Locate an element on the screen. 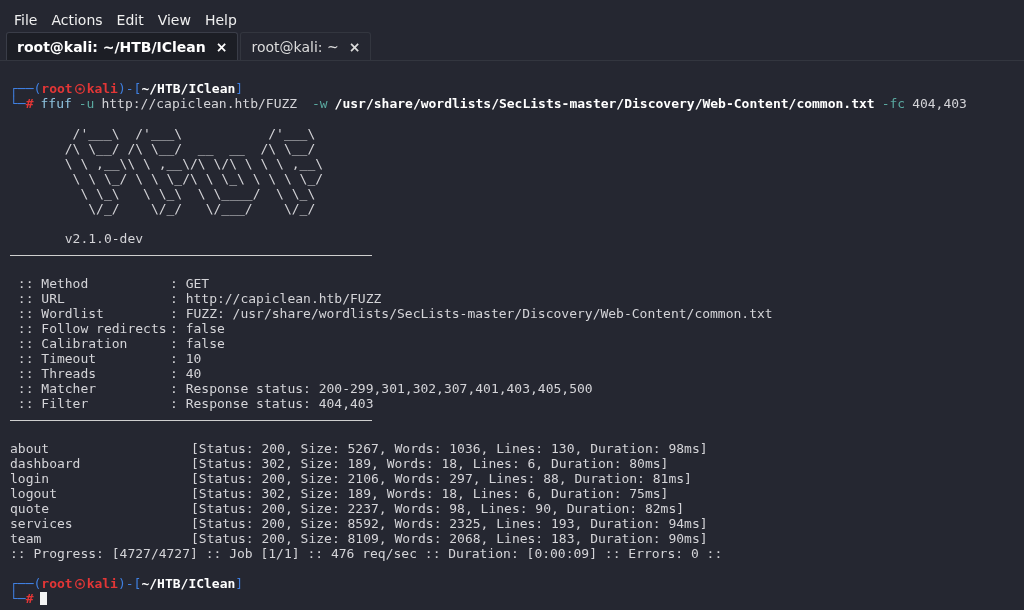 The width and height of the screenshot is (1024, 610). option-value: : Response status: 200-299,301,302,307,401,403,405,500 is located at coordinates (381, 388).